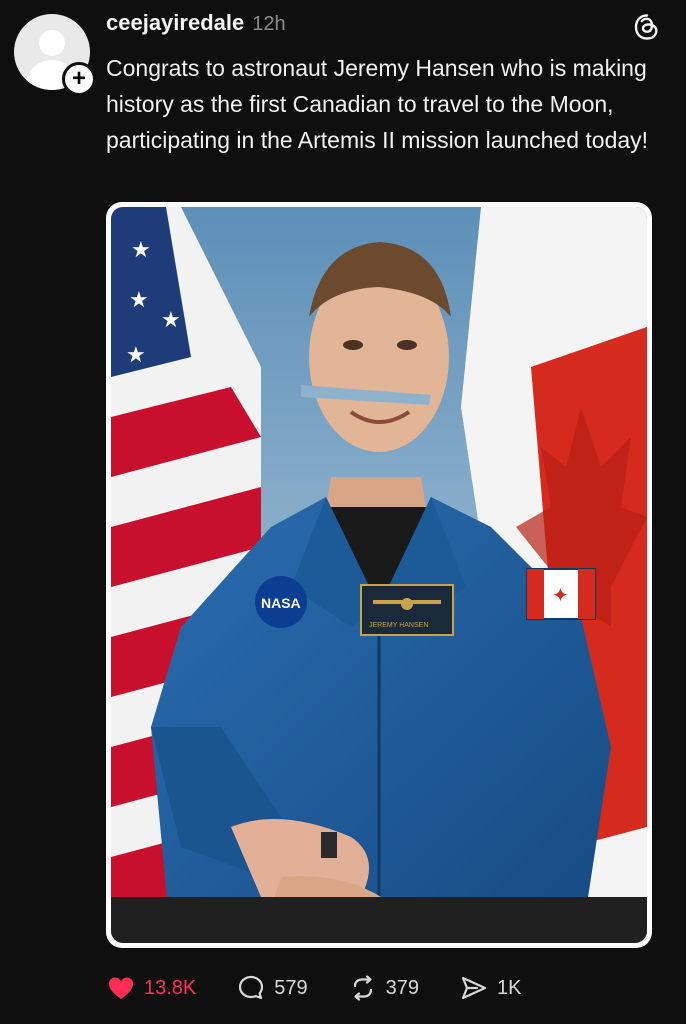 Image resolution: width=686 pixels, height=1024 pixels. What do you see at coordinates (170, 987) in the screenshot?
I see `like-count: 13.8K` at bounding box center [170, 987].